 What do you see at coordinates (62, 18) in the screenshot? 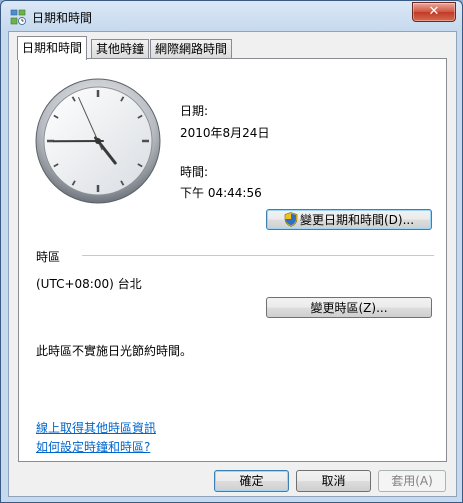
I see `window-title: 日期和時間` at bounding box center [62, 18].